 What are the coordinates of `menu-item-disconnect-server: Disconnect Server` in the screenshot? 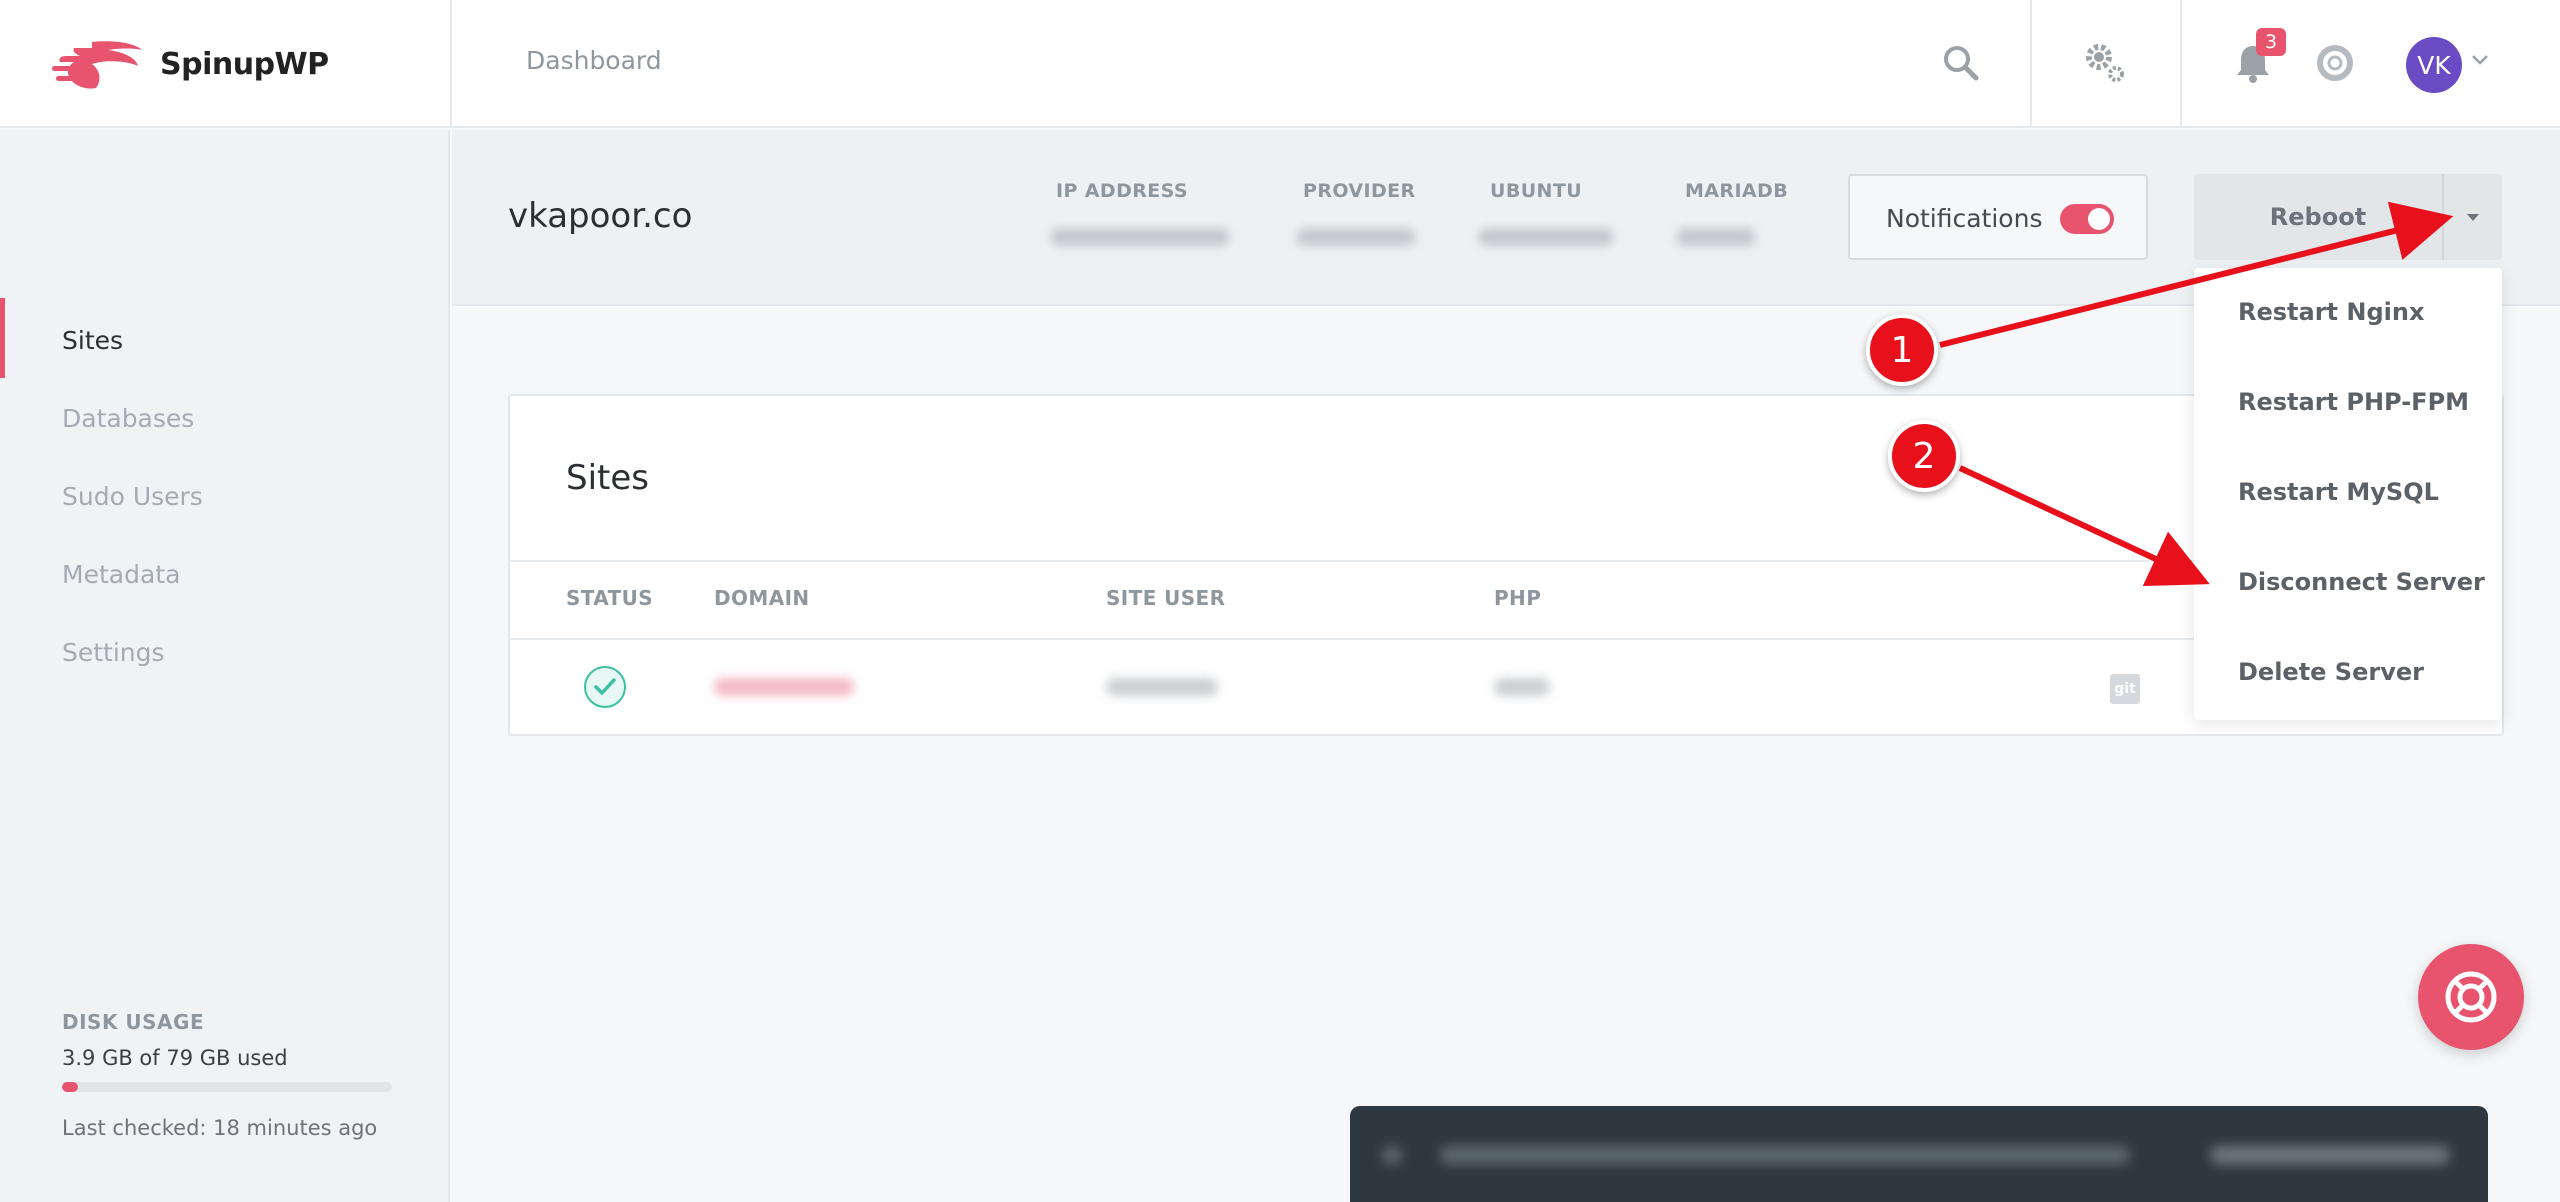 It's located at (2361, 582).